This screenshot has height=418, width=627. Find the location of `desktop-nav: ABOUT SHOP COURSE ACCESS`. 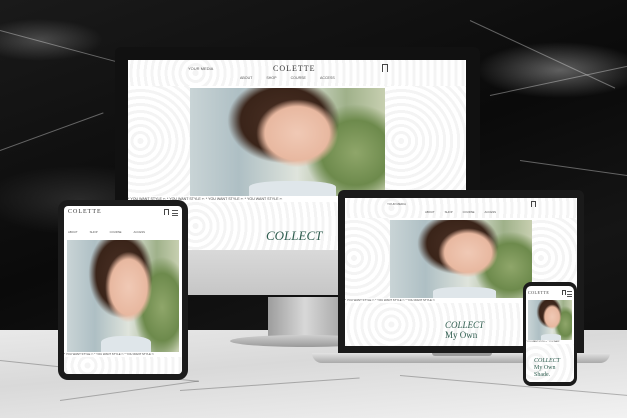

desktop-nav: ABOUT SHOP COURSE ACCESS is located at coordinates (287, 78).